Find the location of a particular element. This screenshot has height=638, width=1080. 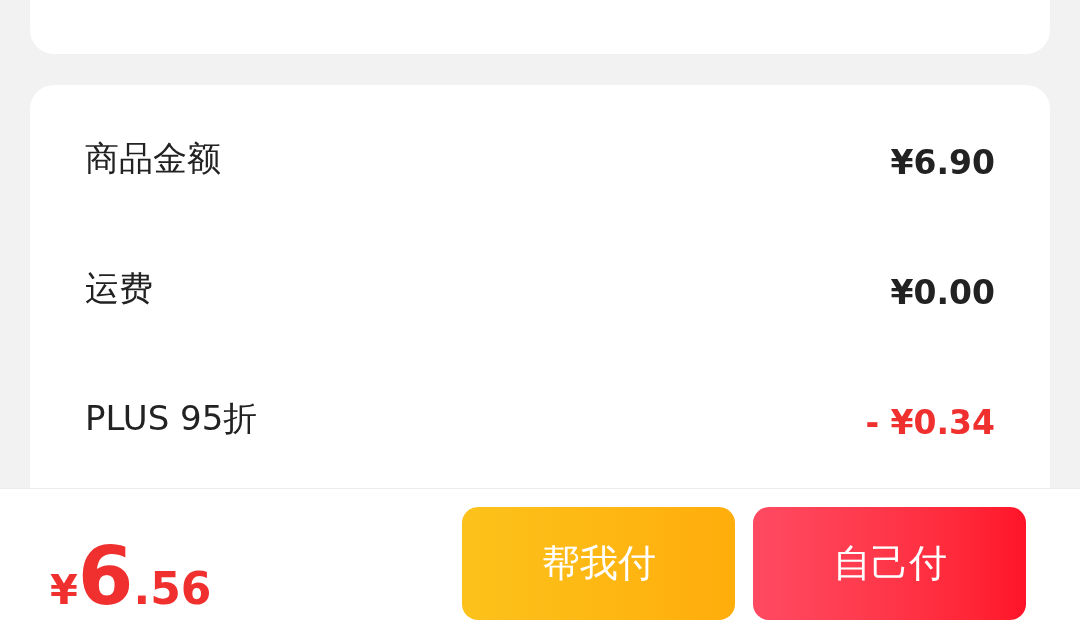

price-value: ¥6.90 is located at coordinates (942, 162).